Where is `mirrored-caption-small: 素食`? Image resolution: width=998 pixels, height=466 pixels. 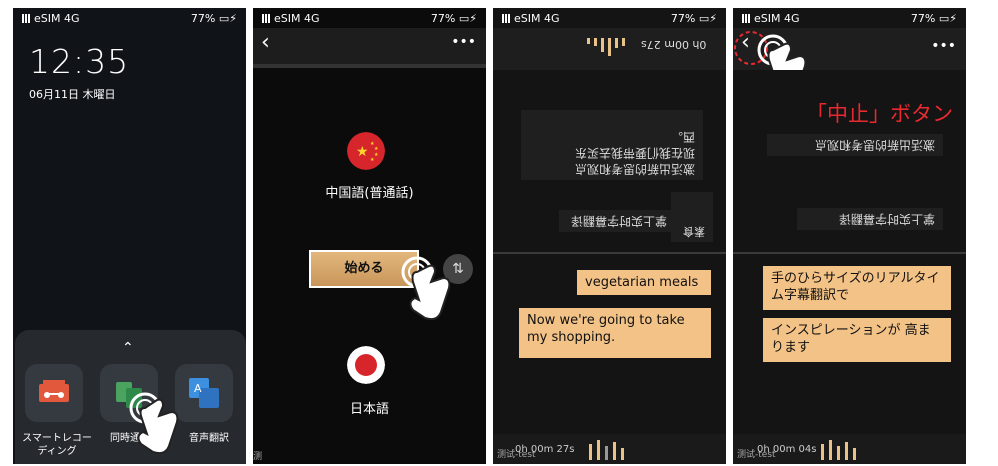
mirrored-caption-small: 素食 is located at coordinates (692, 217).